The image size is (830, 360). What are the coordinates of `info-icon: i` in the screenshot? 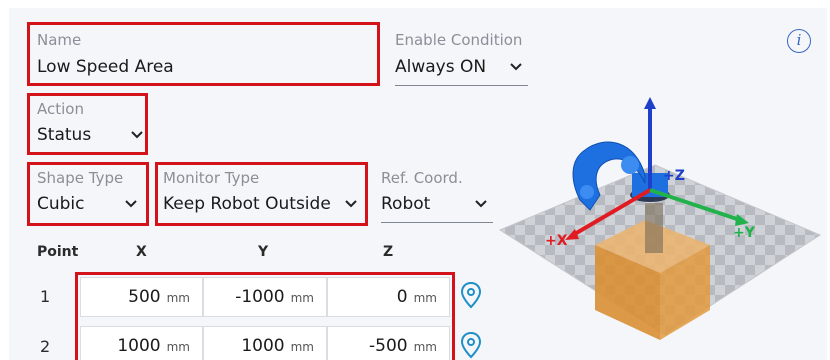 It's located at (799, 41).